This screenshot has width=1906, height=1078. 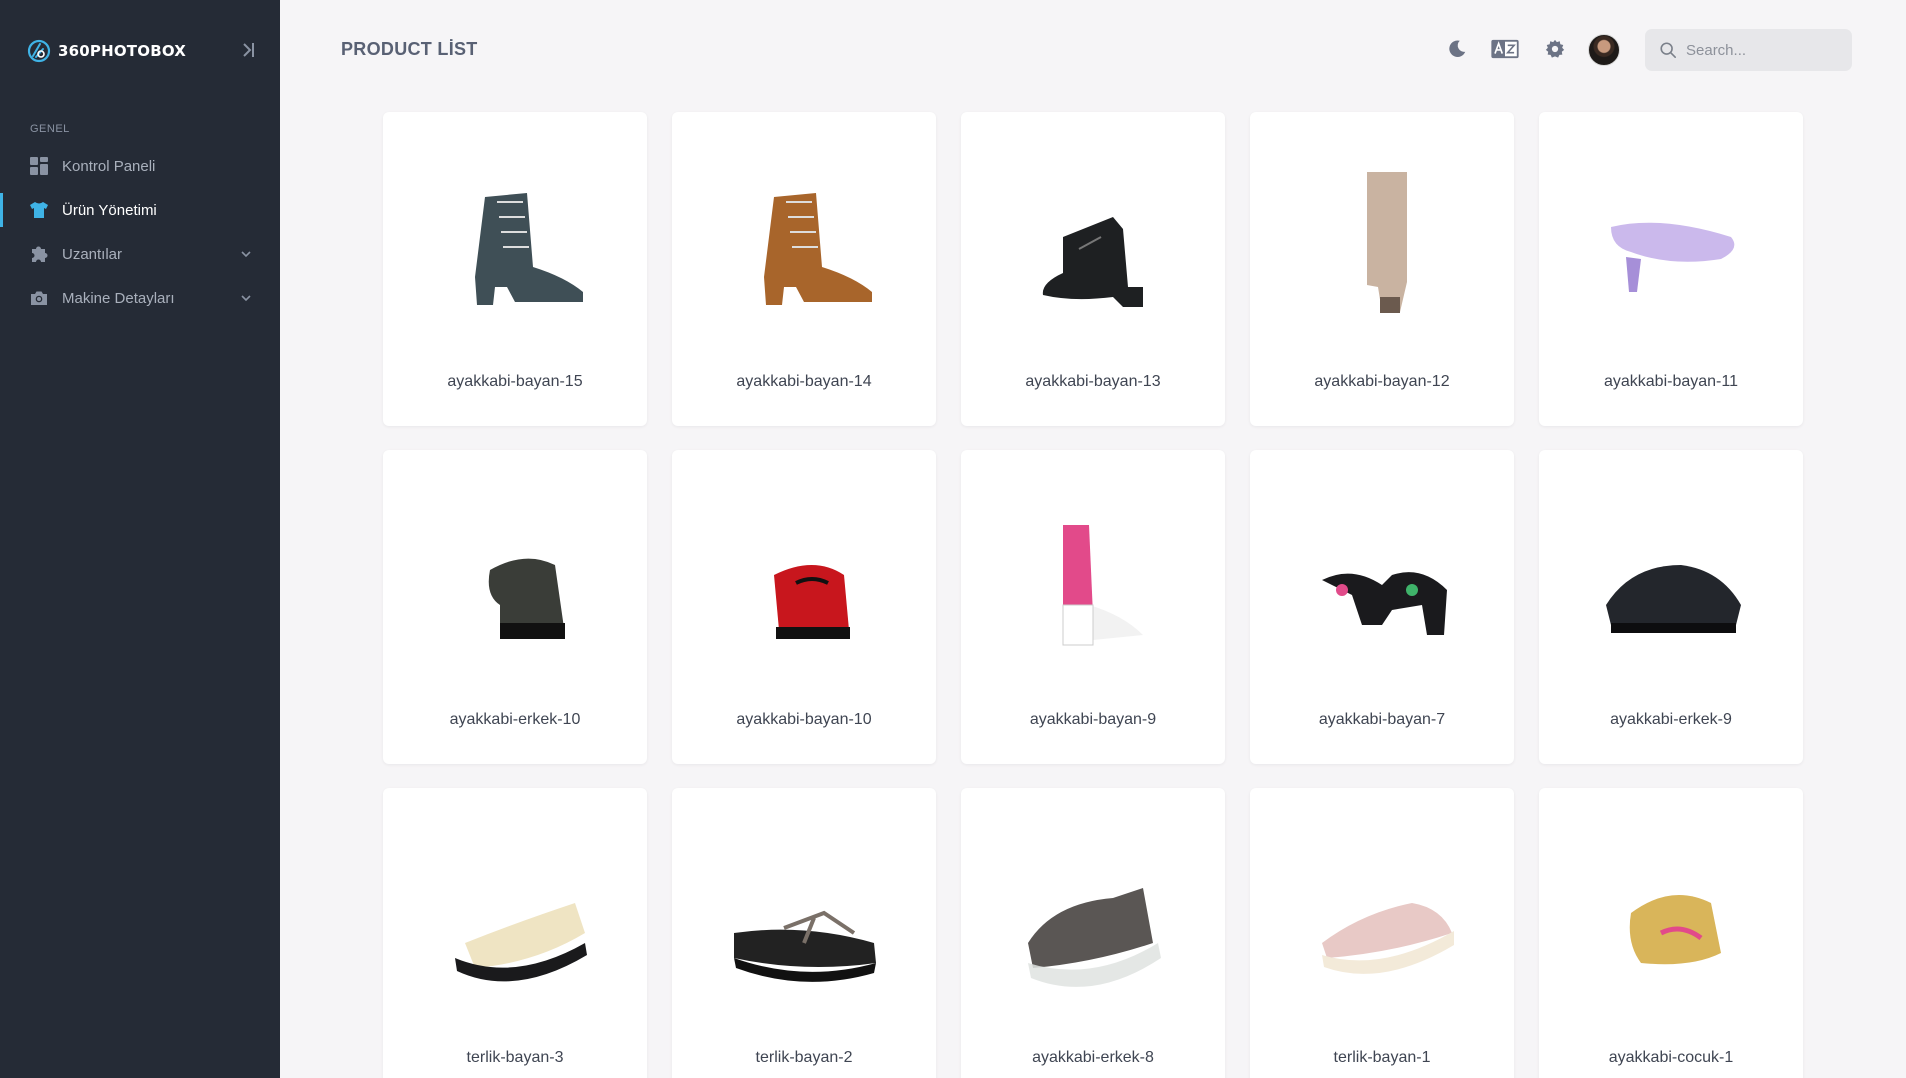 I want to click on product-name: terlik-bayan-2, so click(x=804, y=1058).